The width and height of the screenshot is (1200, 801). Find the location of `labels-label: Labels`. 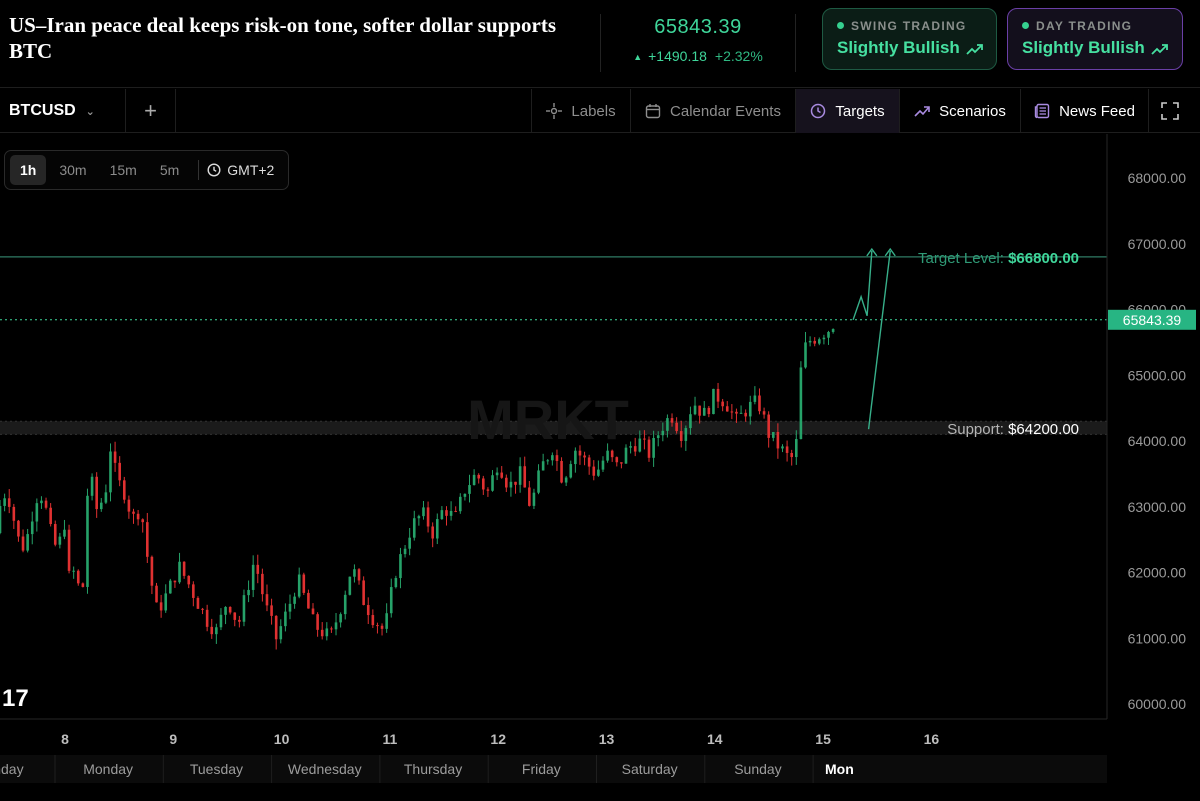

labels-label: Labels is located at coordinates (593, 111).